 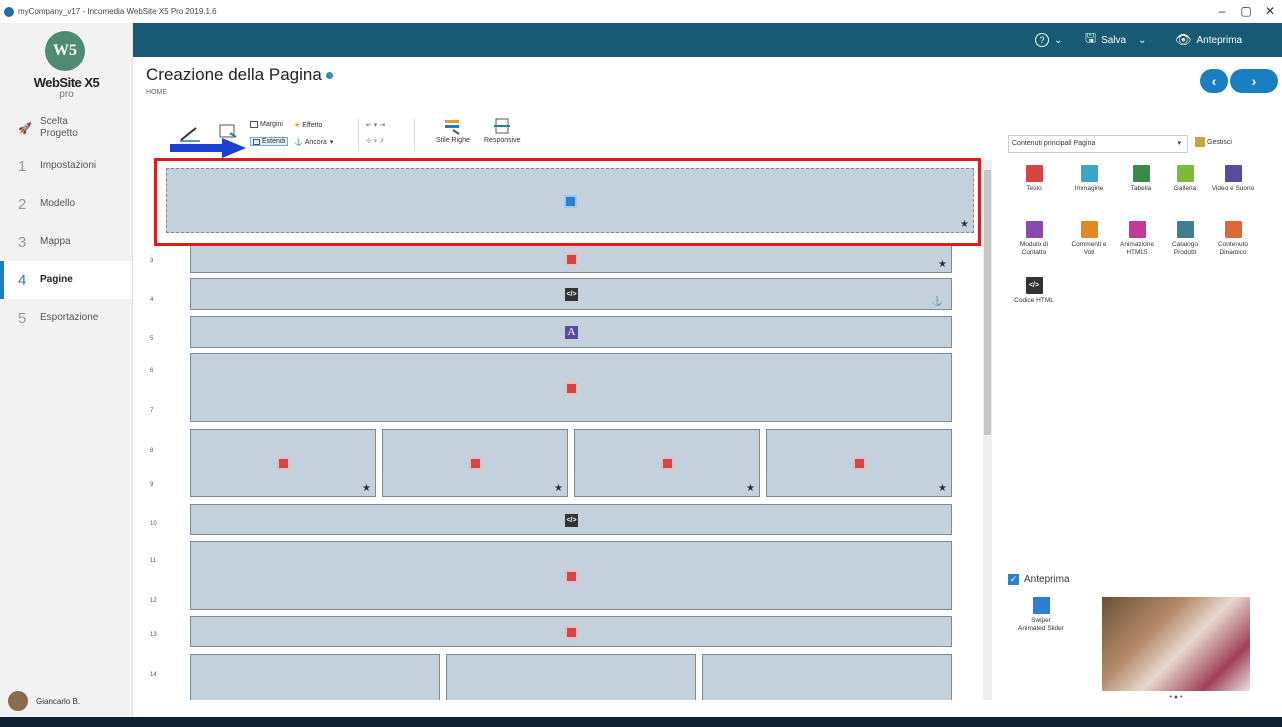 I want to click on object-html-code: </> Codice HTML, so click(x=1034, y=291).